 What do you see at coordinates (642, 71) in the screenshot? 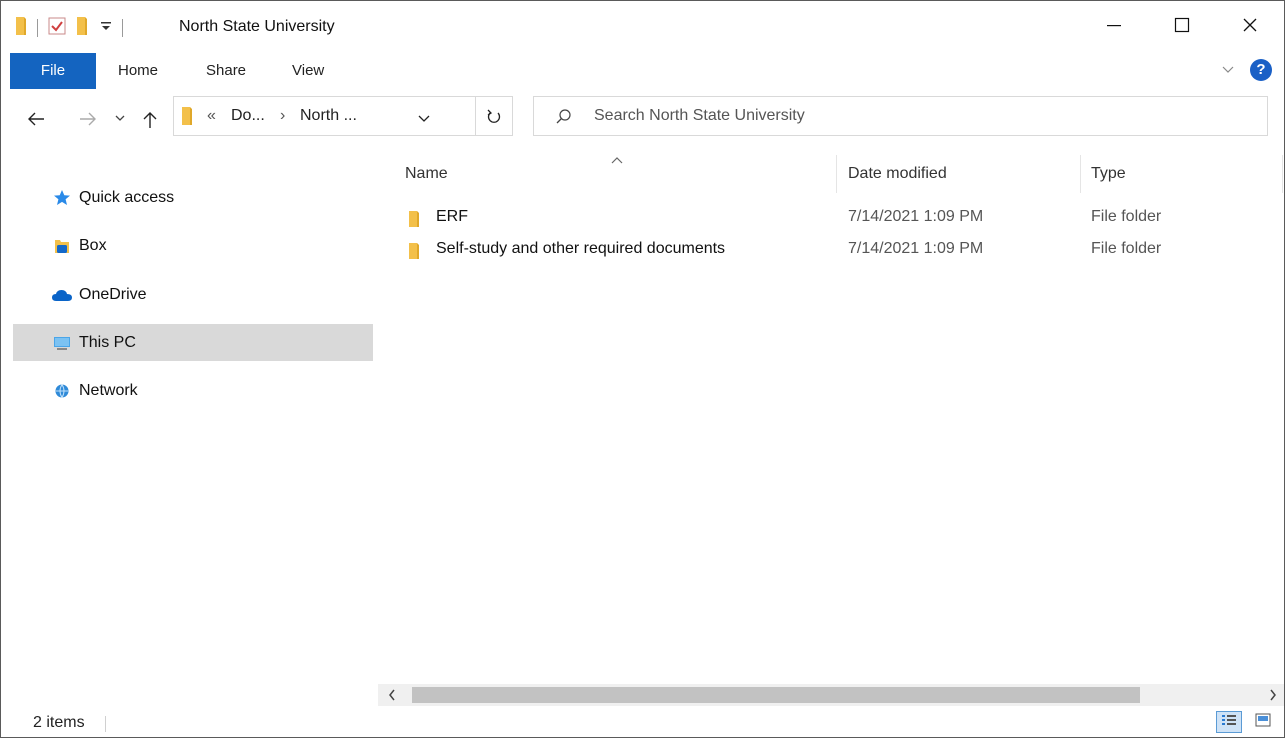
I see `ribbon-tabs: File Home Share View ?` at bounding box center [642, 71].